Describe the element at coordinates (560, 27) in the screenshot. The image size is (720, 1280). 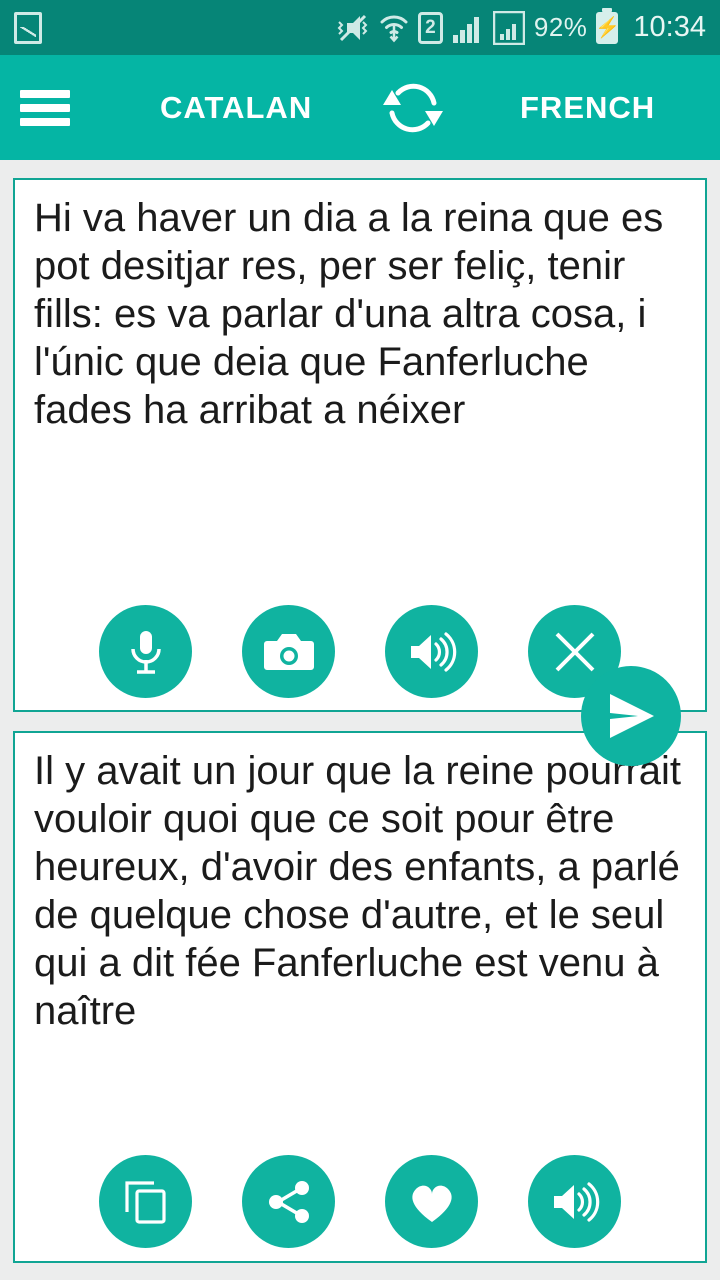
I see `battery-percent: 92%` at that location.